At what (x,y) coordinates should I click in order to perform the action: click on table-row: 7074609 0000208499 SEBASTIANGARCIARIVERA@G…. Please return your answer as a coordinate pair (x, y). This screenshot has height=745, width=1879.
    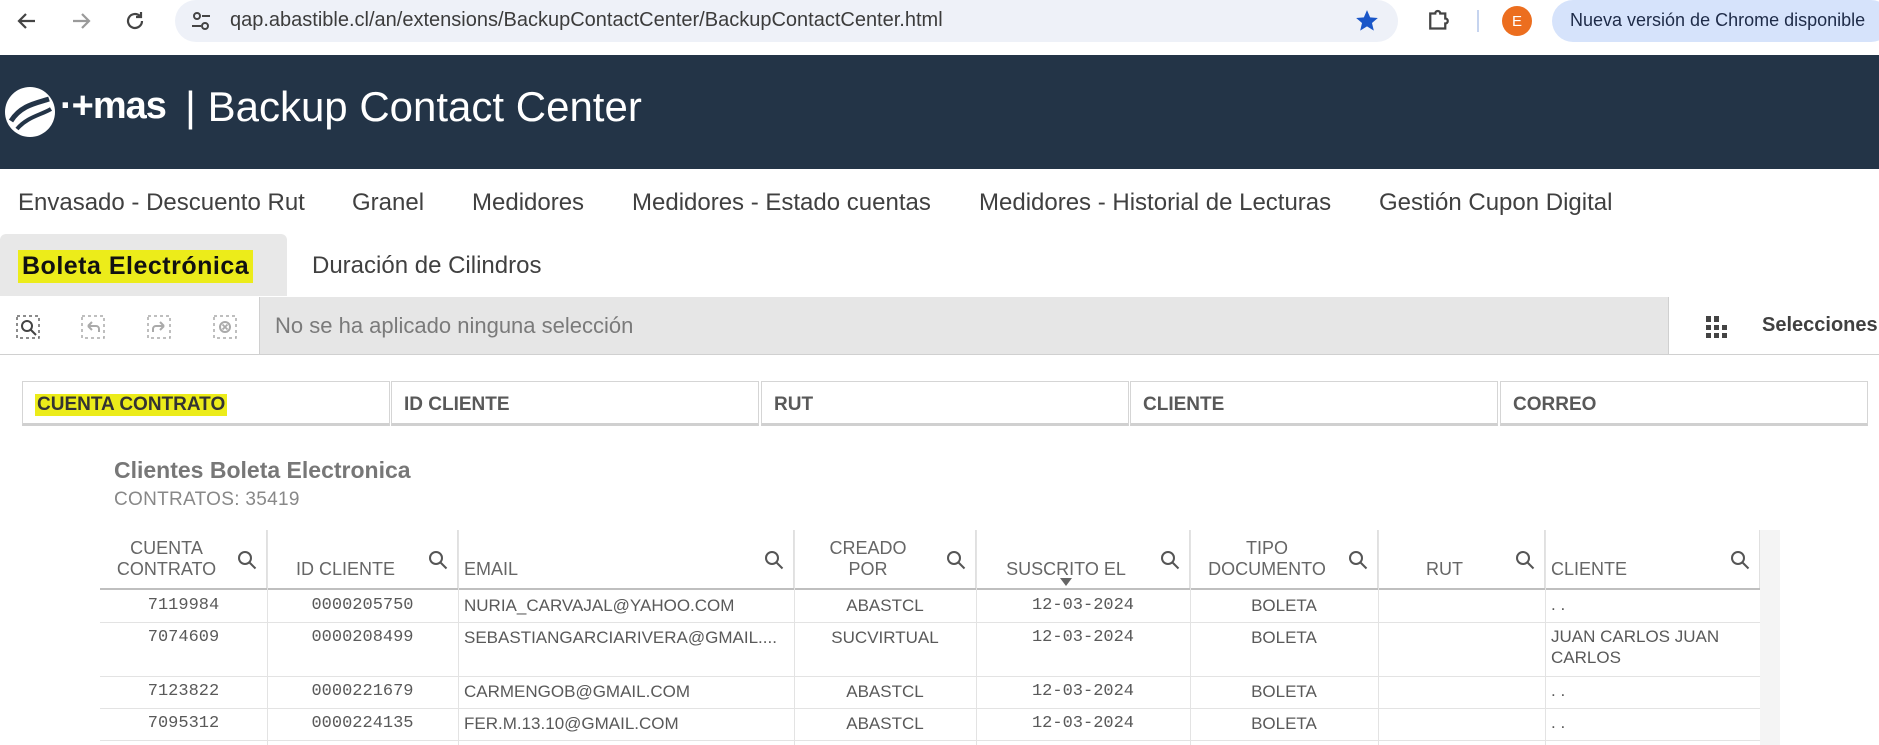
    Looking at the image, I should click on (930, 649).